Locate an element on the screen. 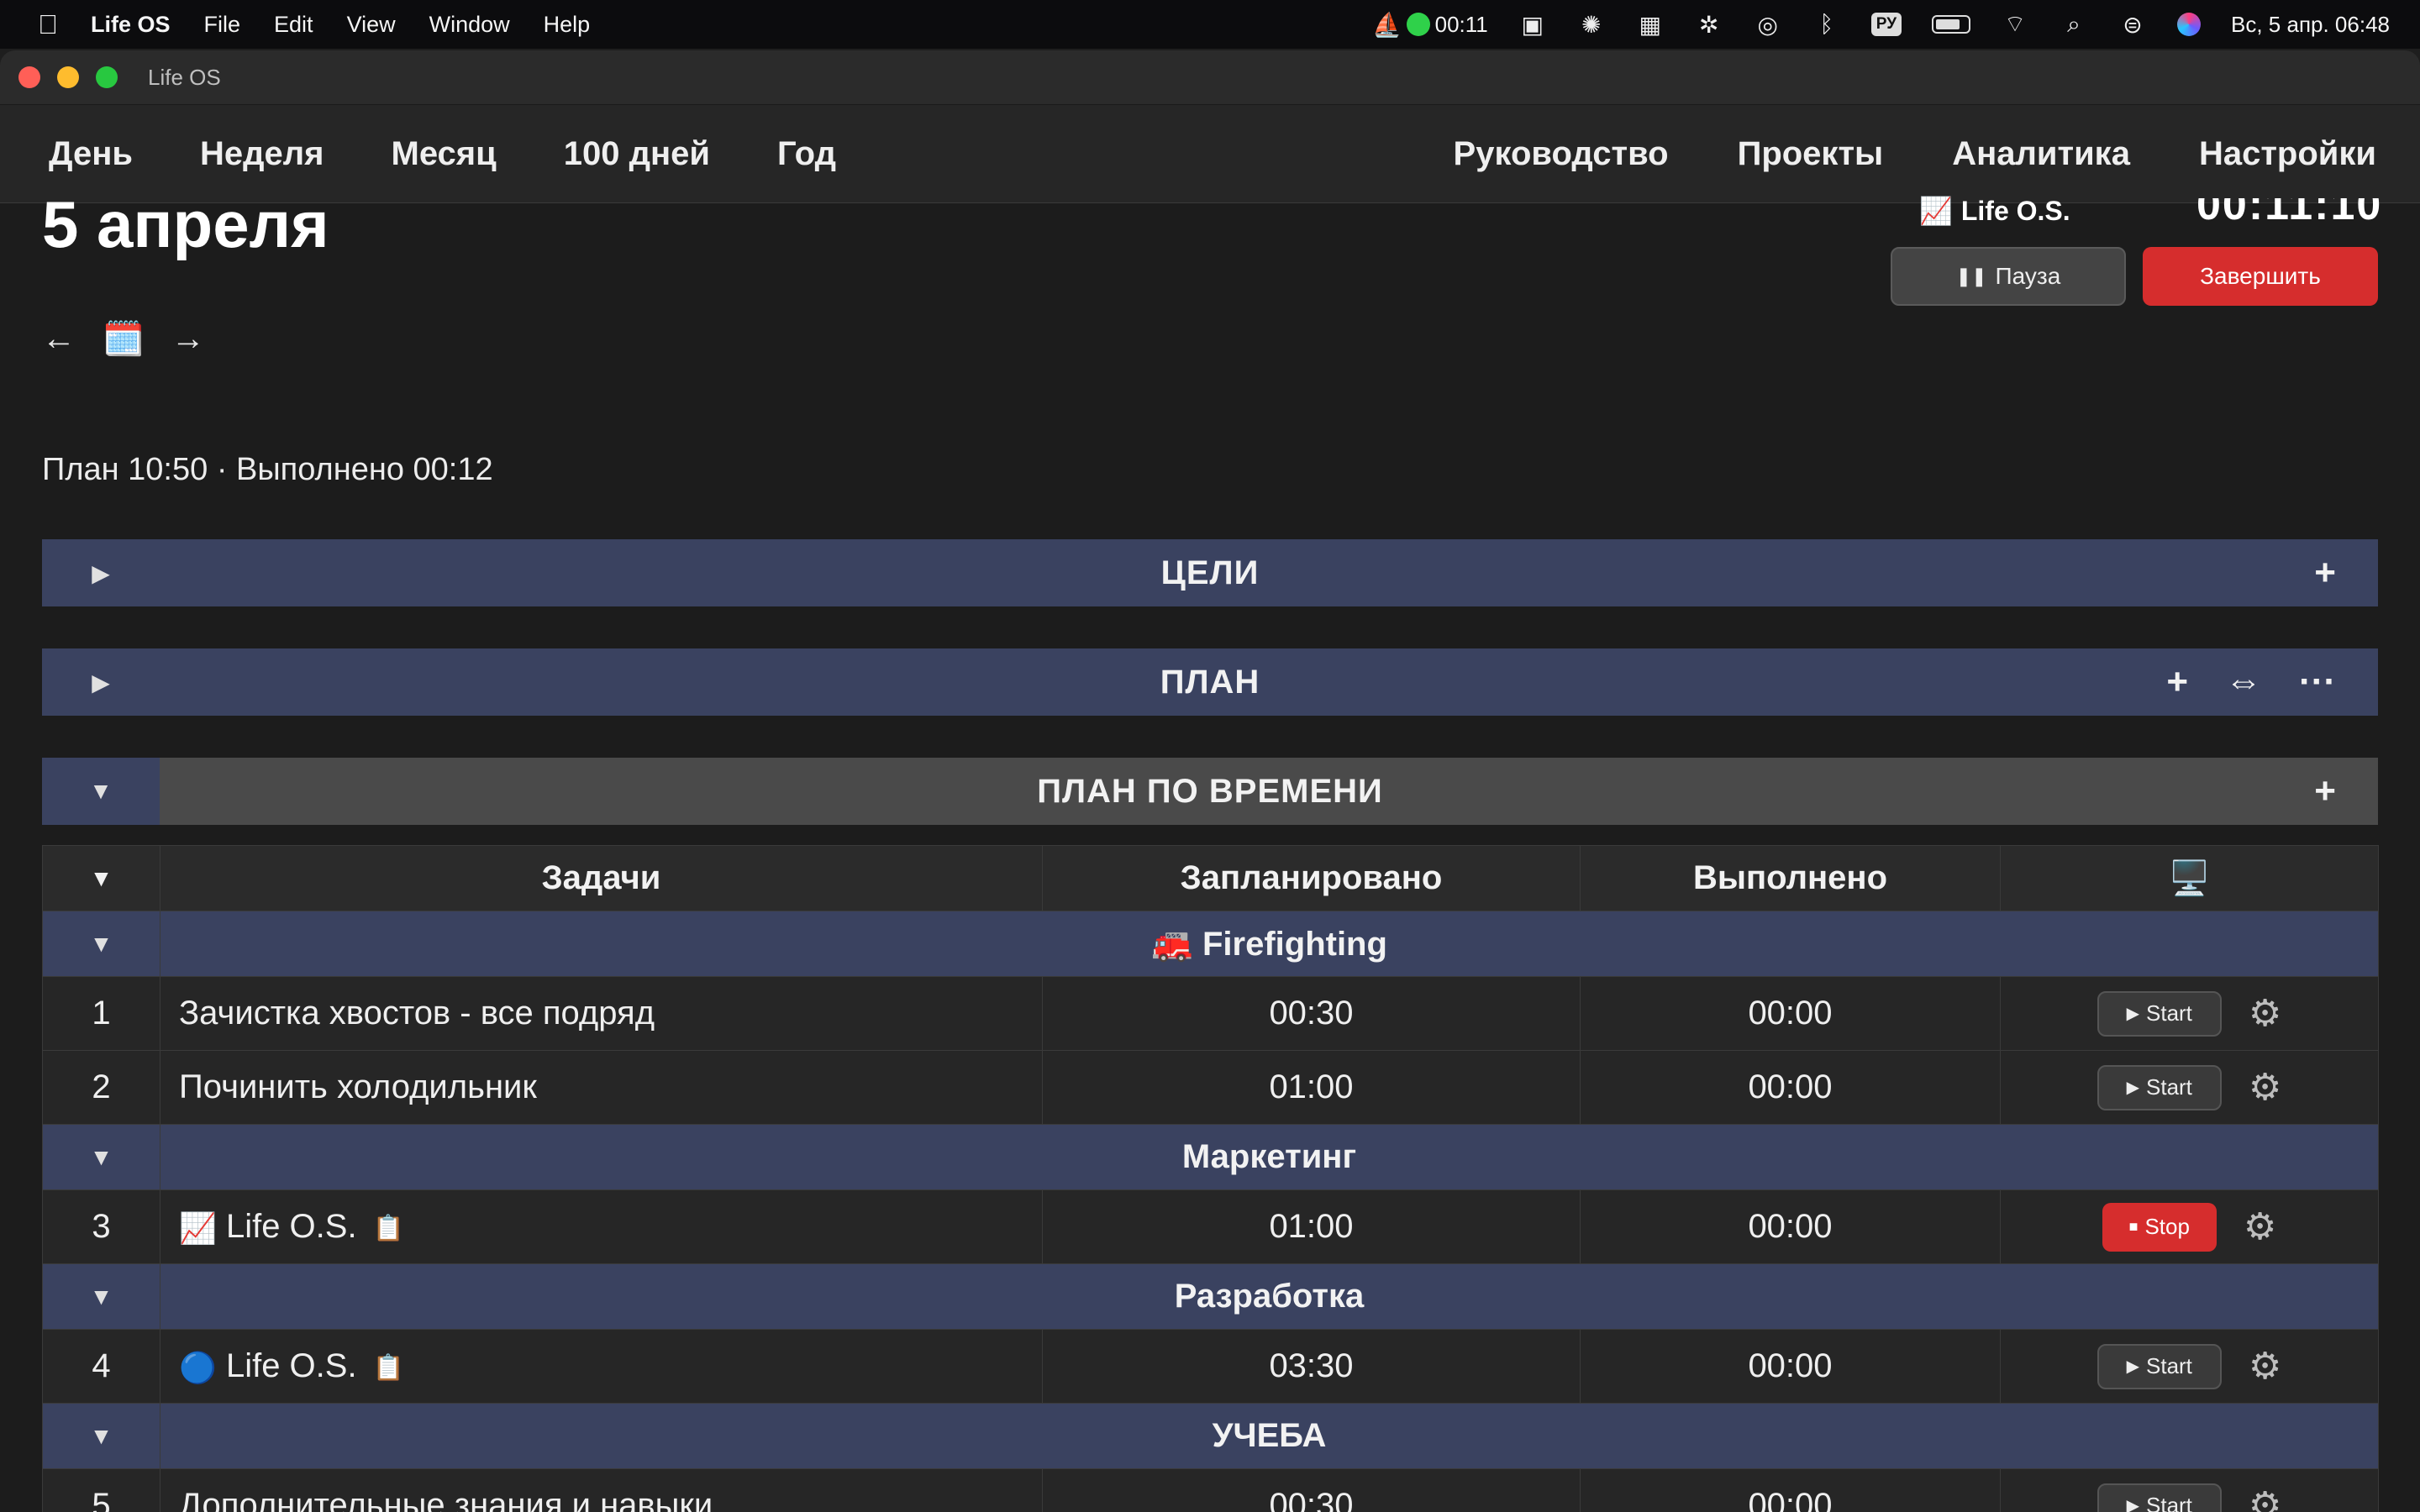  section-goals-actions: + is located at coordinates (2325, 573).